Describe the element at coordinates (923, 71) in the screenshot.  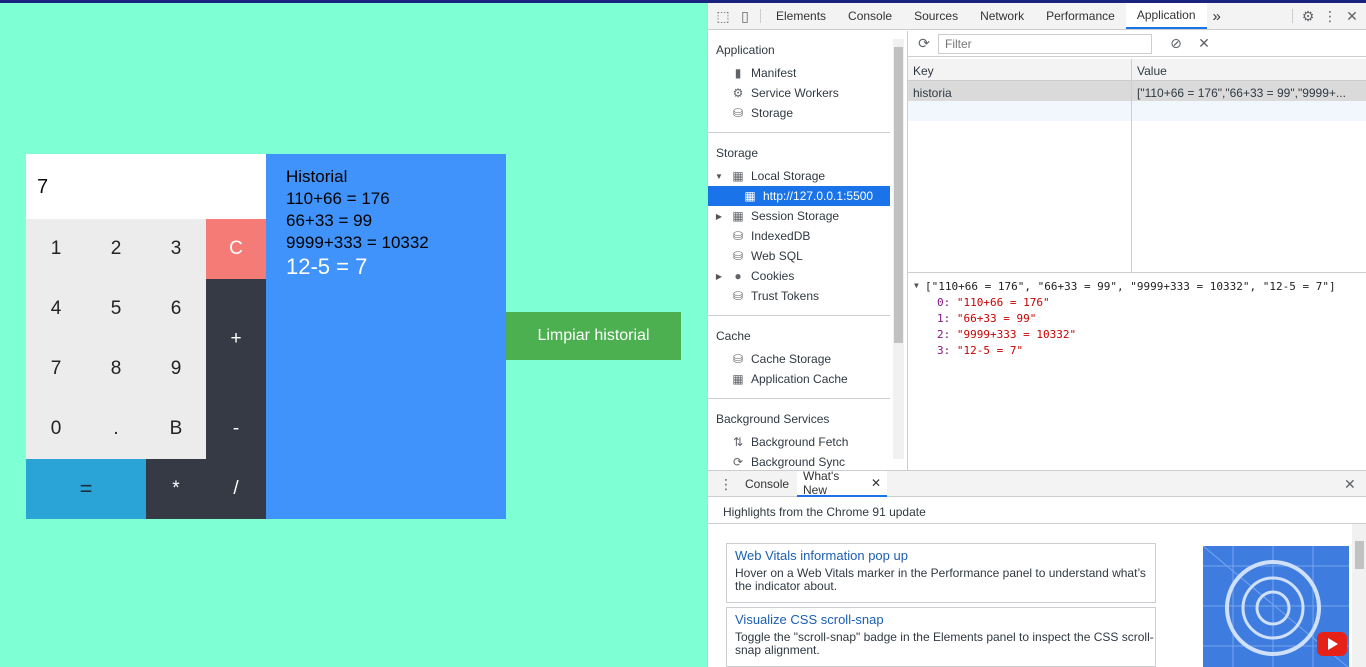
I see `column-header-key: Key` at that location.